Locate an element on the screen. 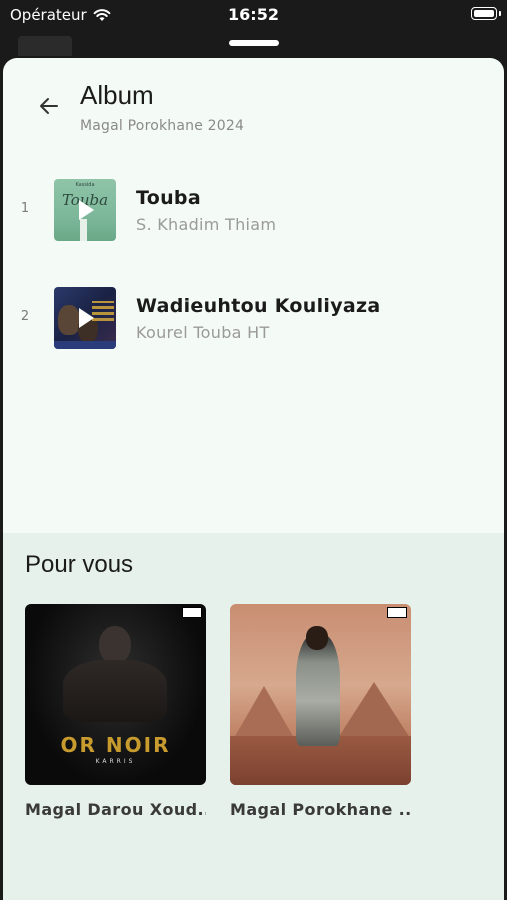  track-artist: Kourel Touba HT is located at coordinates (203, 332).